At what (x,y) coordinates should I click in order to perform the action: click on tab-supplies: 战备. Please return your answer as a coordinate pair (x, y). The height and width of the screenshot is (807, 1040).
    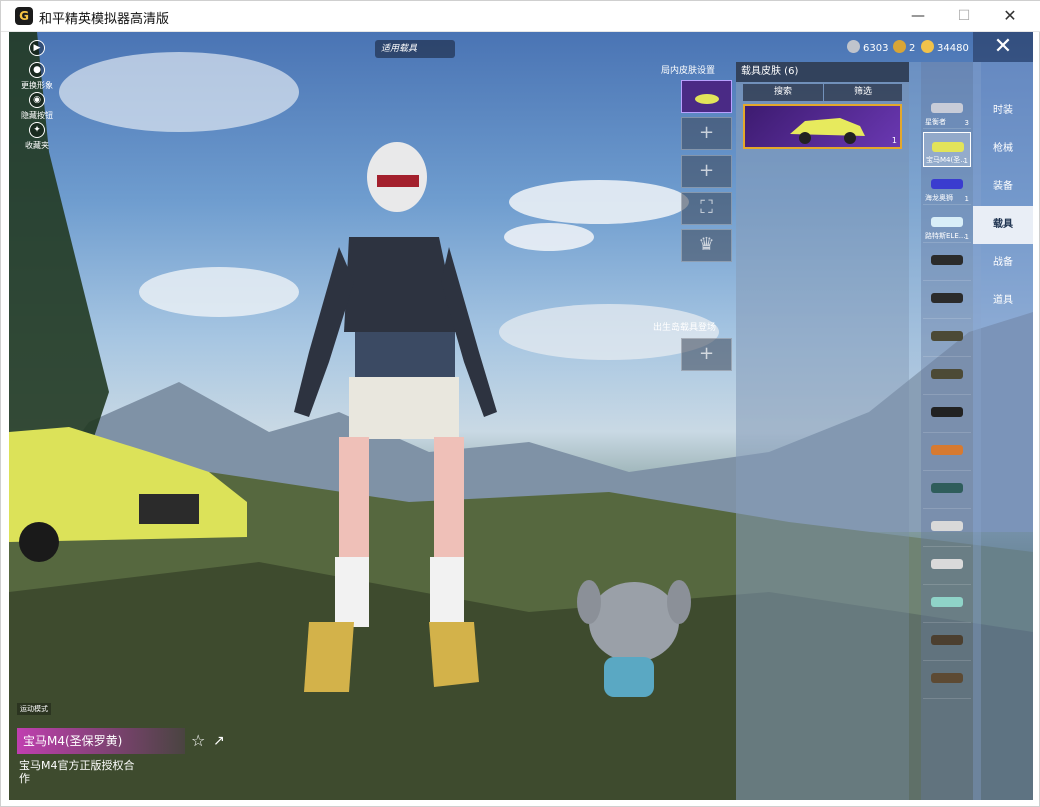
    Looking at the image, I should click on (1003, 263).